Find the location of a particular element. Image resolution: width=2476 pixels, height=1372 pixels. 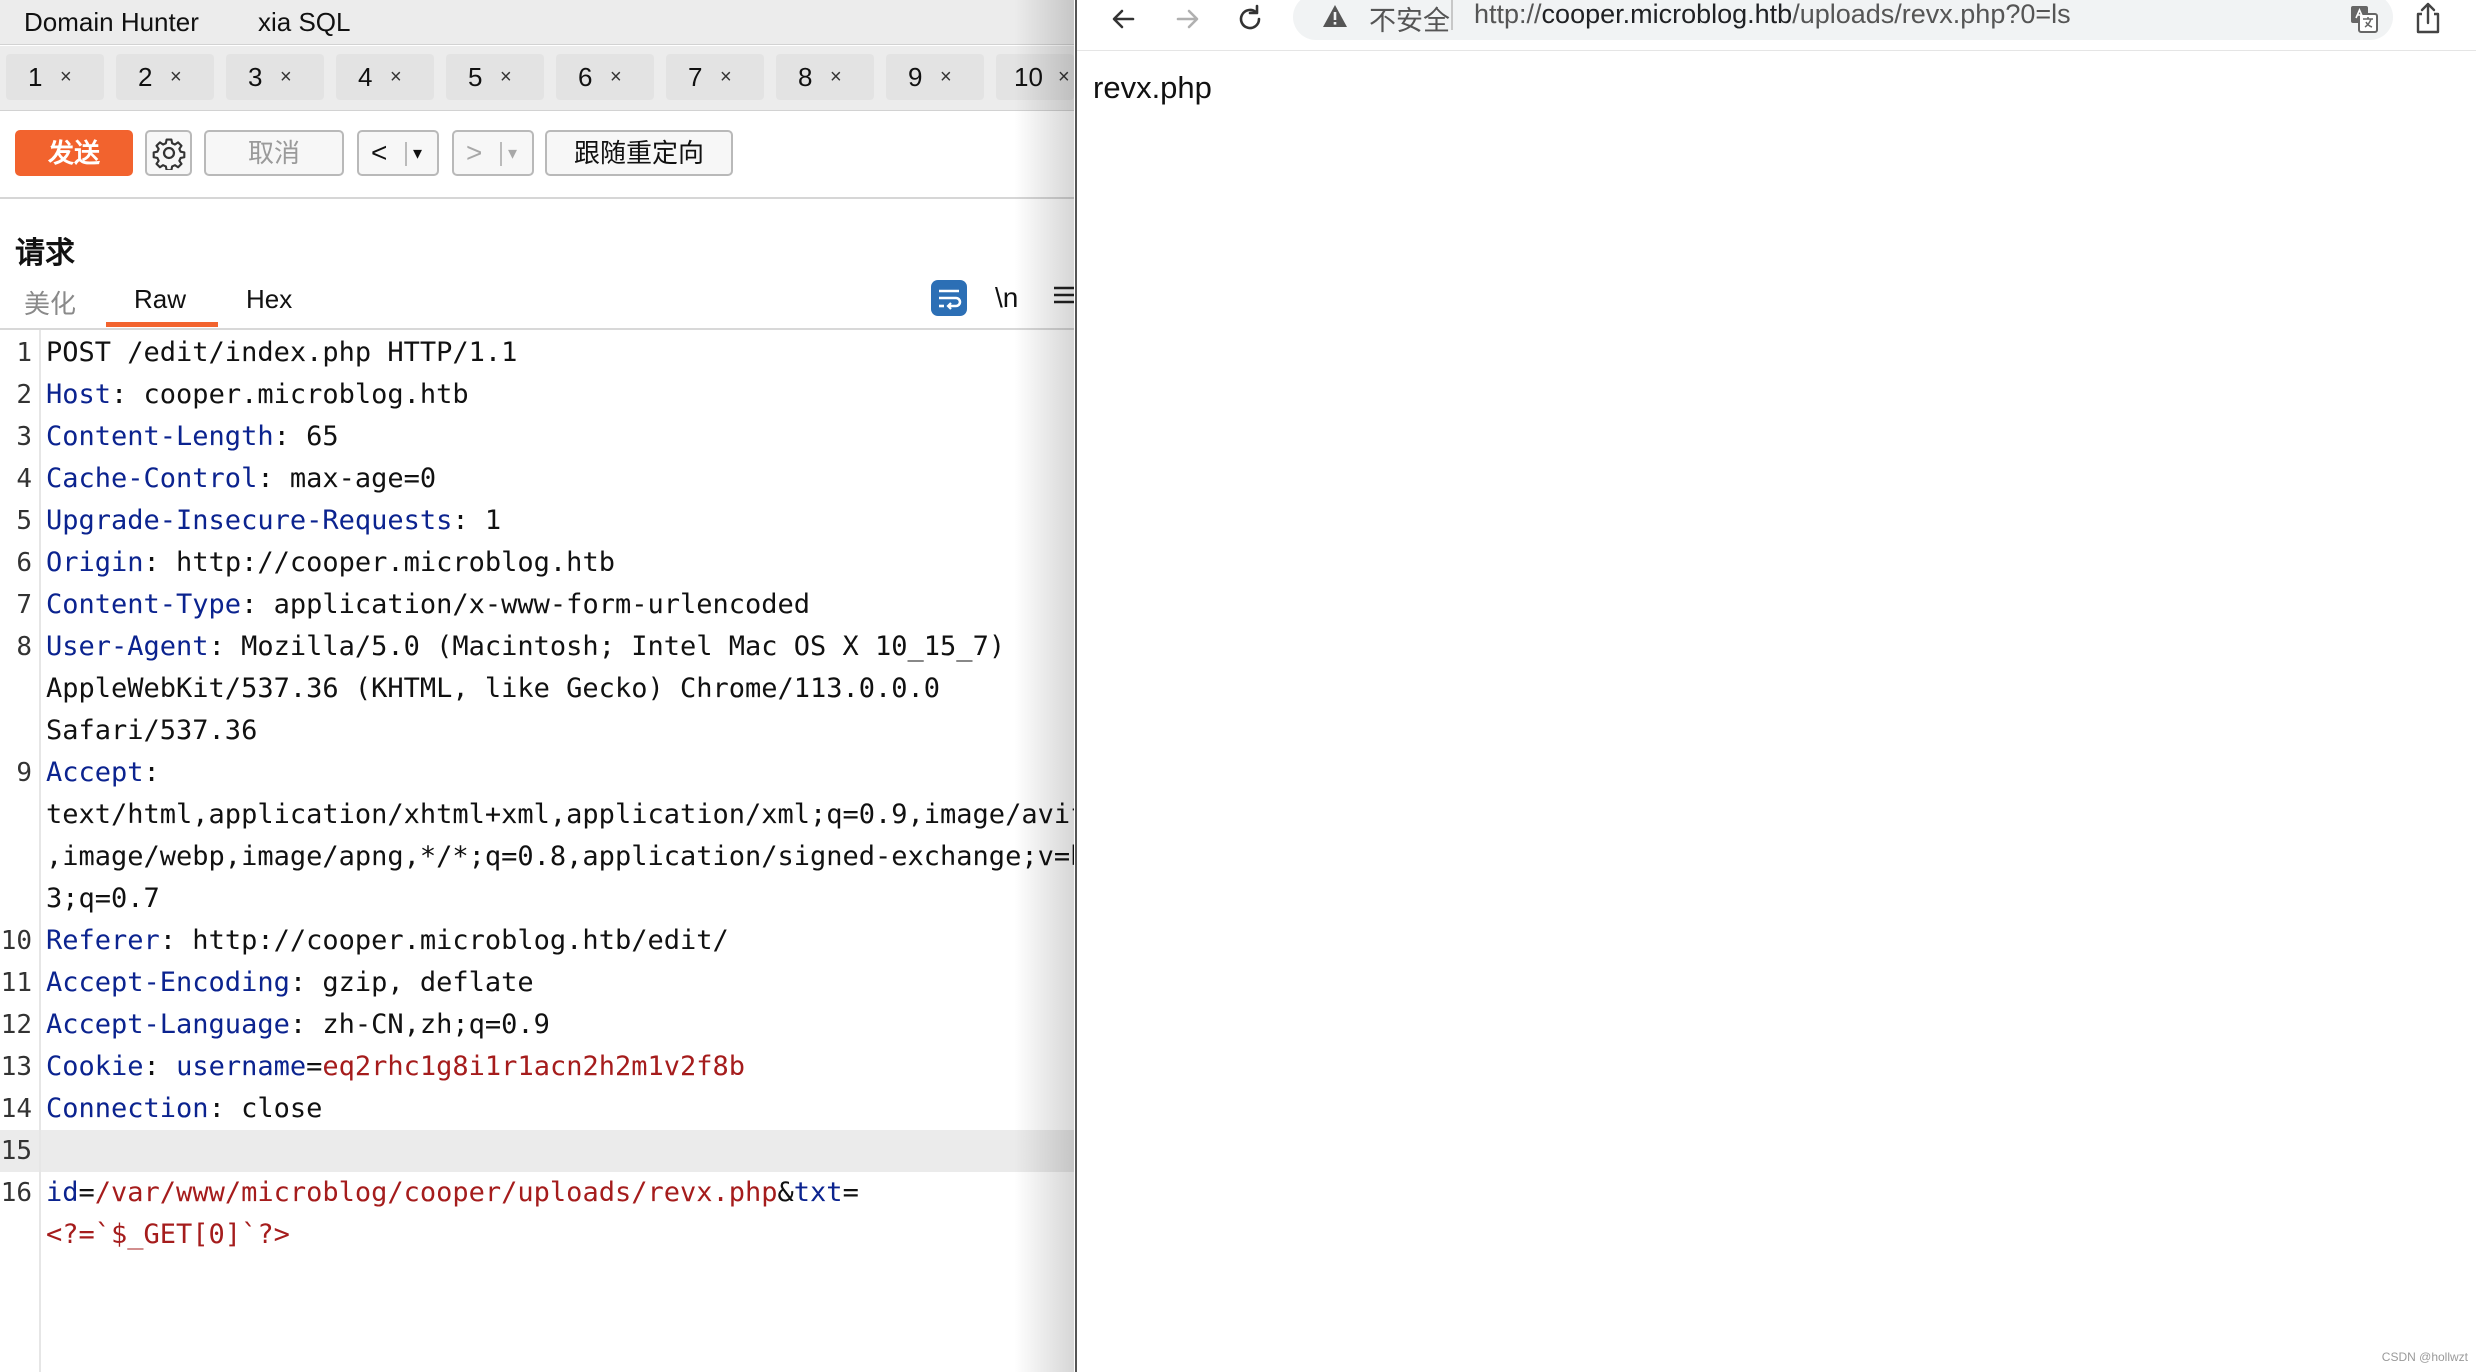

code-text: : http://cooper.microblog.htb/edit/ is located at coordinates (444, 940).